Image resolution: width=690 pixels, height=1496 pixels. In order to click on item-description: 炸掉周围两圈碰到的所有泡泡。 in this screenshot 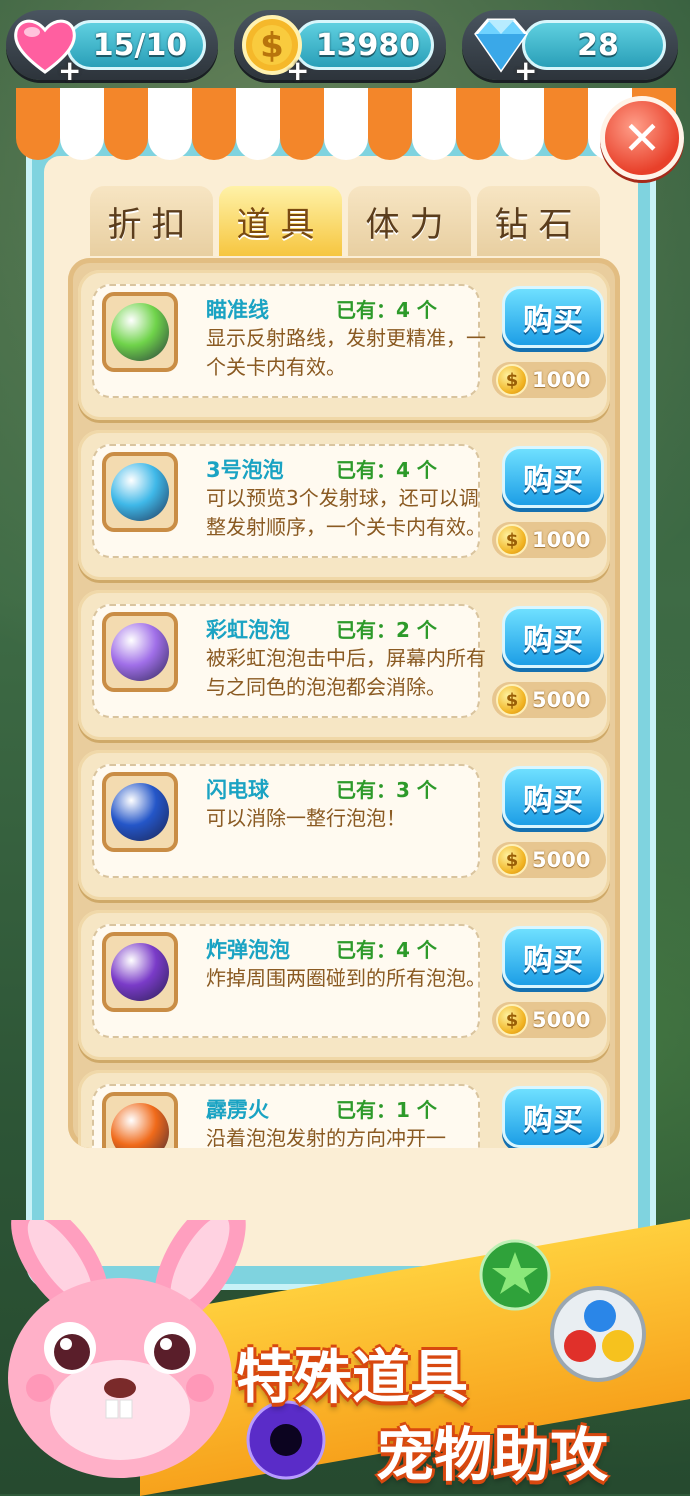, I will do `click(346, 978)`.